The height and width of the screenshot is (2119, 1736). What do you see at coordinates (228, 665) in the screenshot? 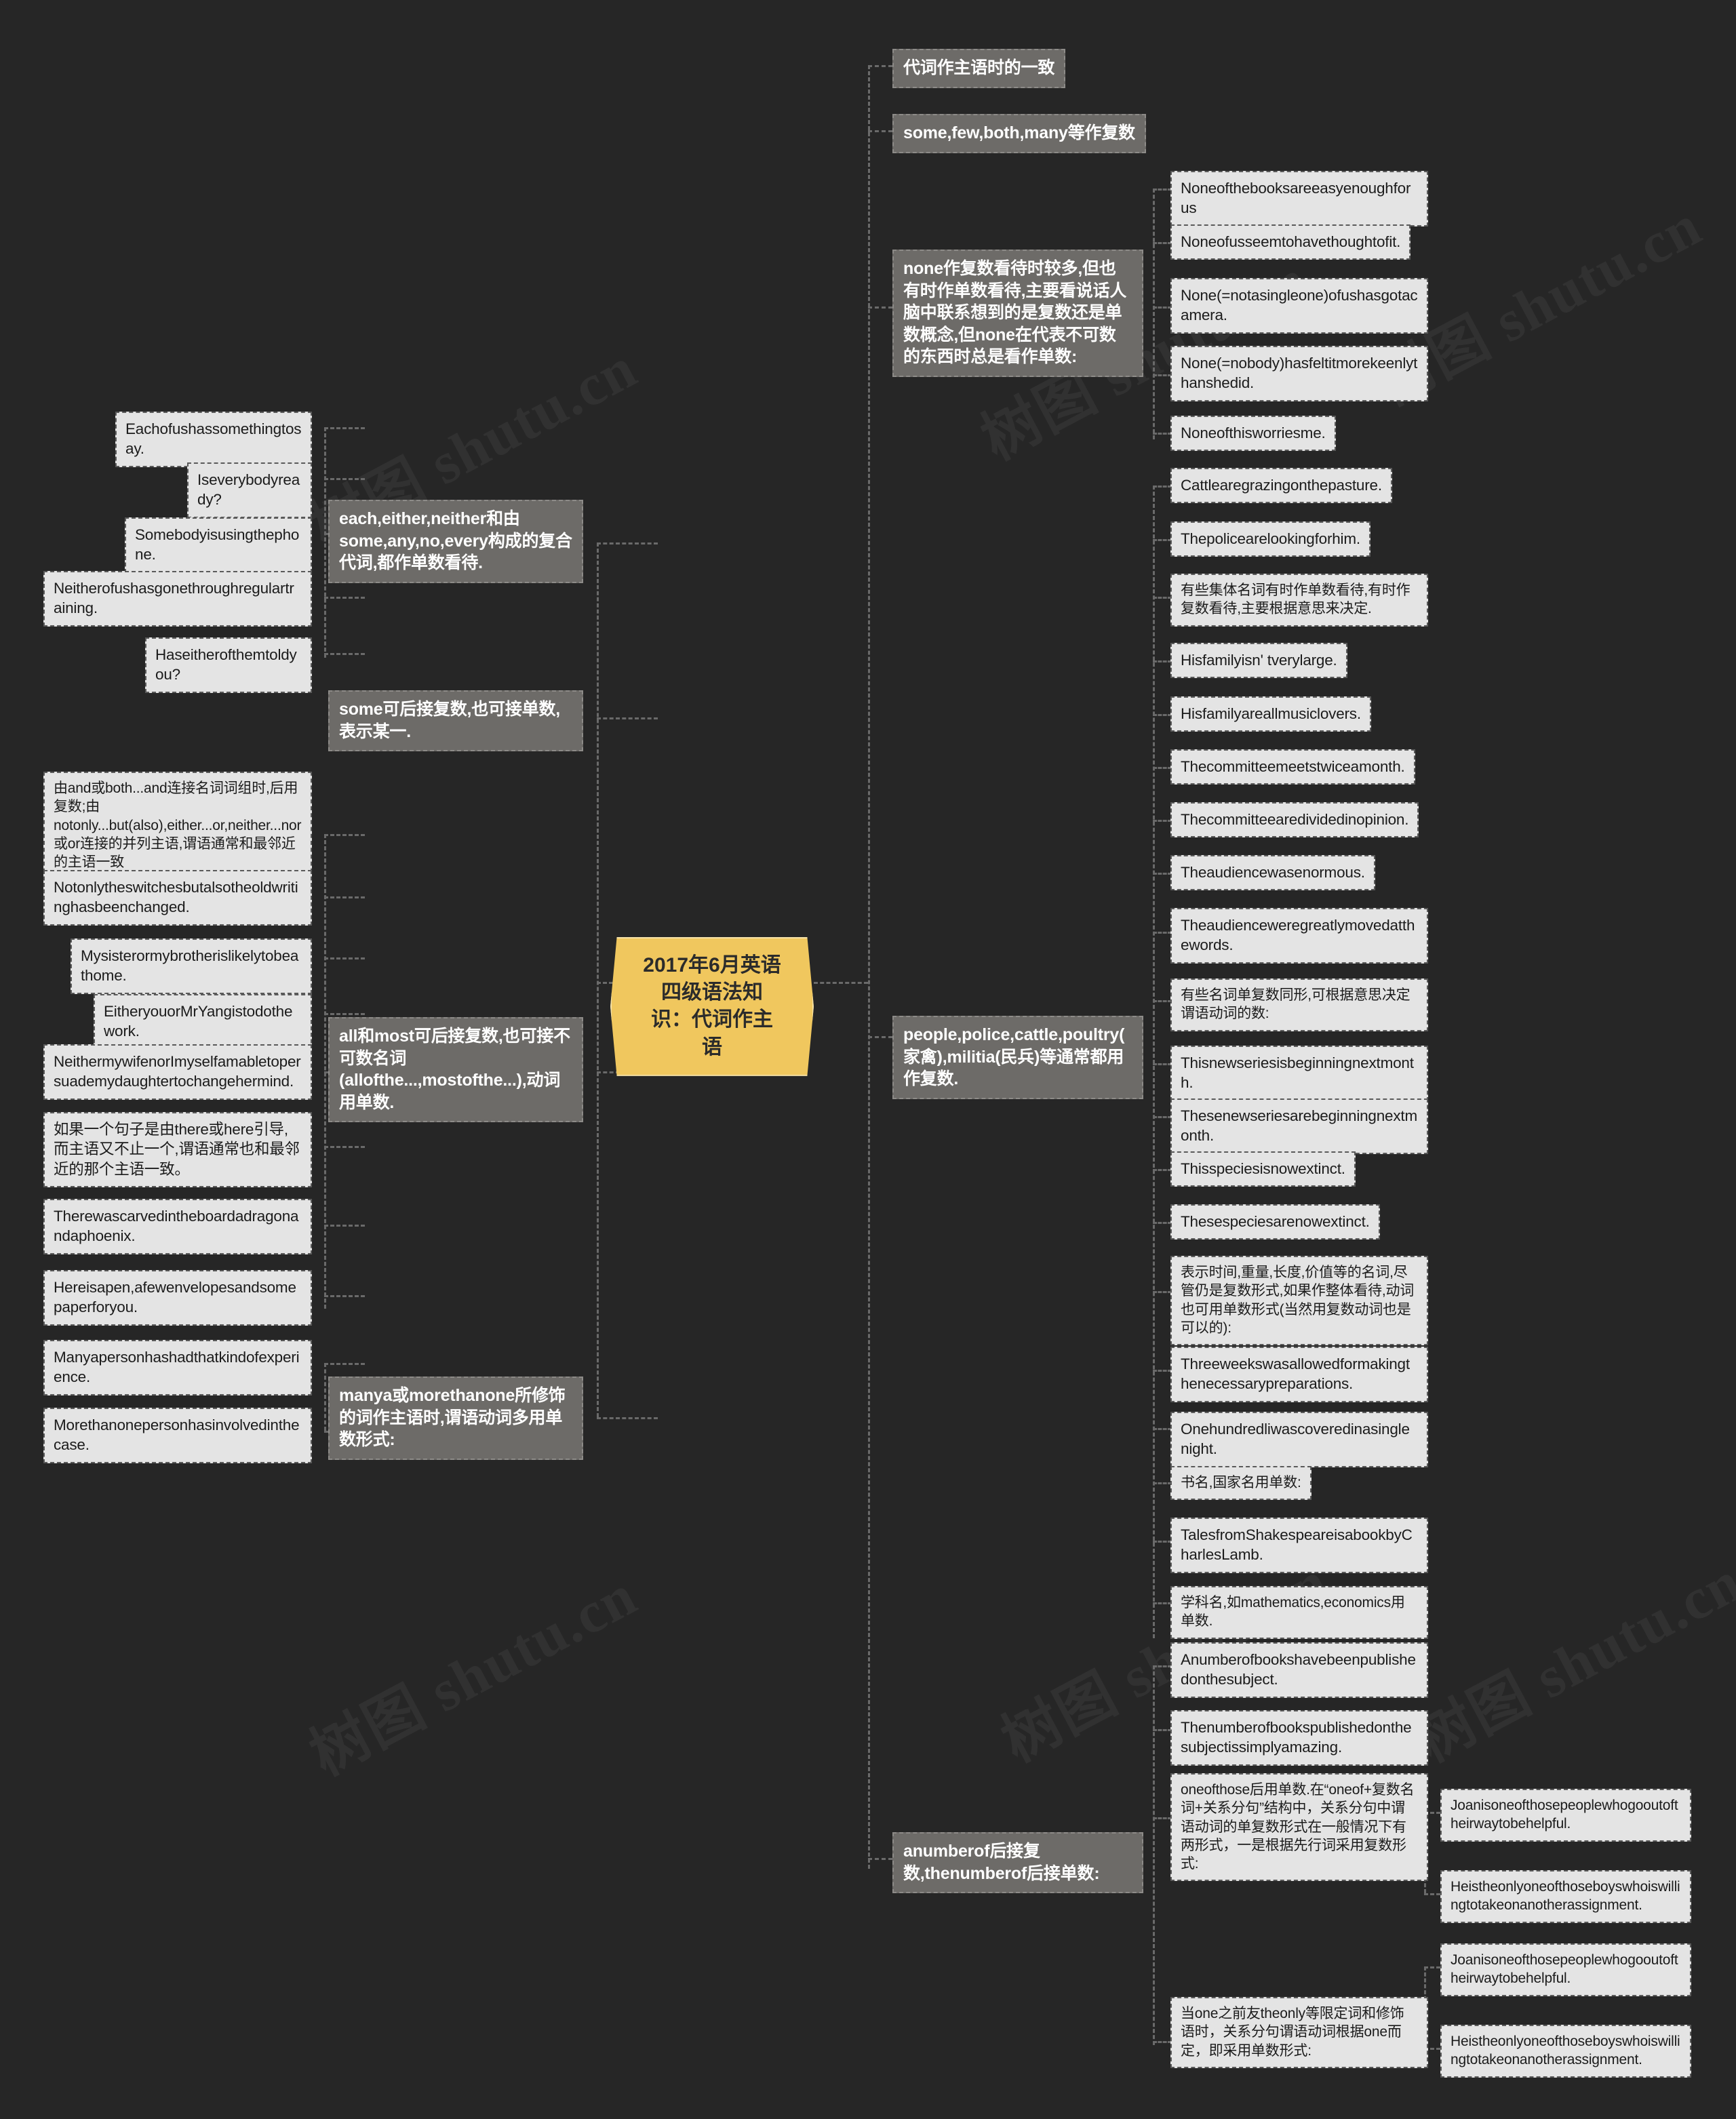
I see `leaf-node: Haseitherofthemtoldyou?` at bounding box center [228, 665].